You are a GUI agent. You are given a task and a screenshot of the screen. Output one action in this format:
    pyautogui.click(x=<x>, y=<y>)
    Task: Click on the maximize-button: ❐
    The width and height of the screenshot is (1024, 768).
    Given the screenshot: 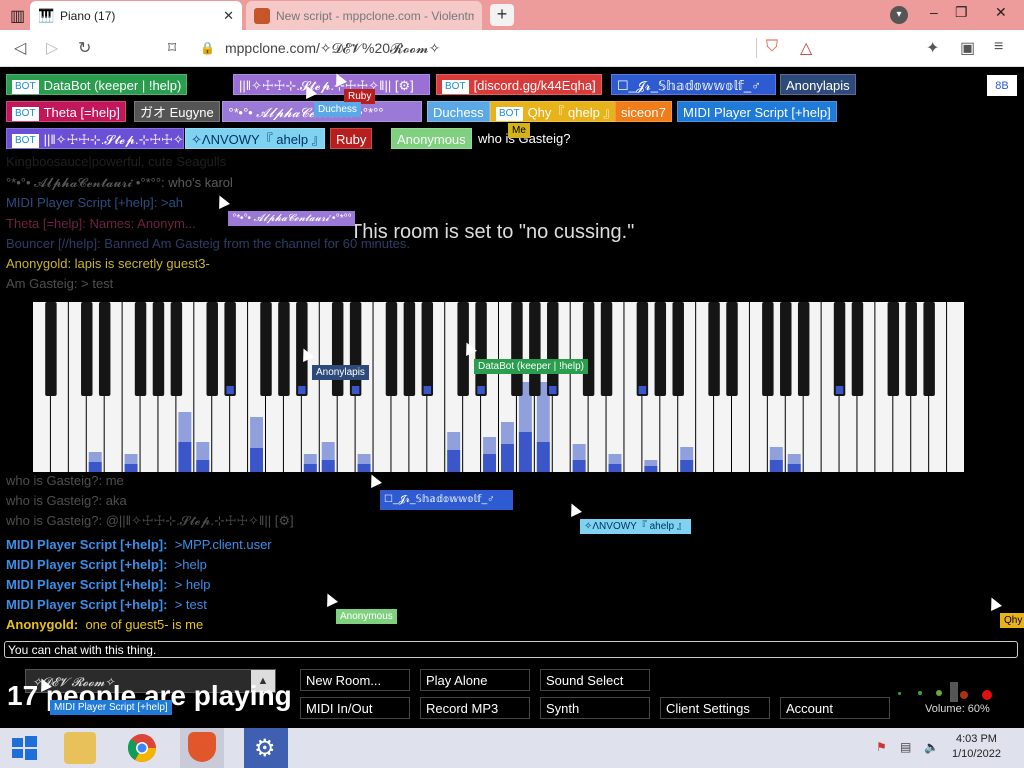 What is the action you would take?
    pyautogui.click(x=961, y=12)
    